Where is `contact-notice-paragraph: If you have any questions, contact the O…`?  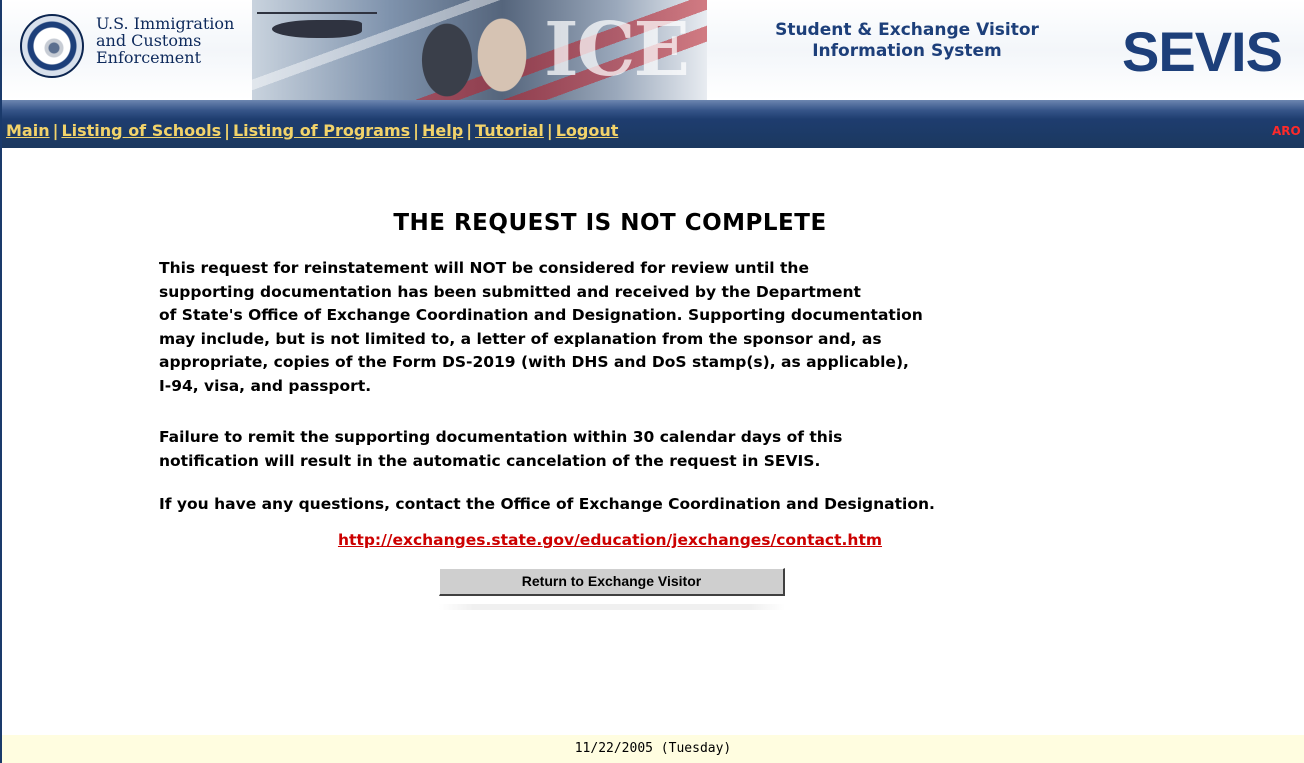 contact-notice-paragraph: If you have any questions, contact the O… is located at coordinates (547, 504).